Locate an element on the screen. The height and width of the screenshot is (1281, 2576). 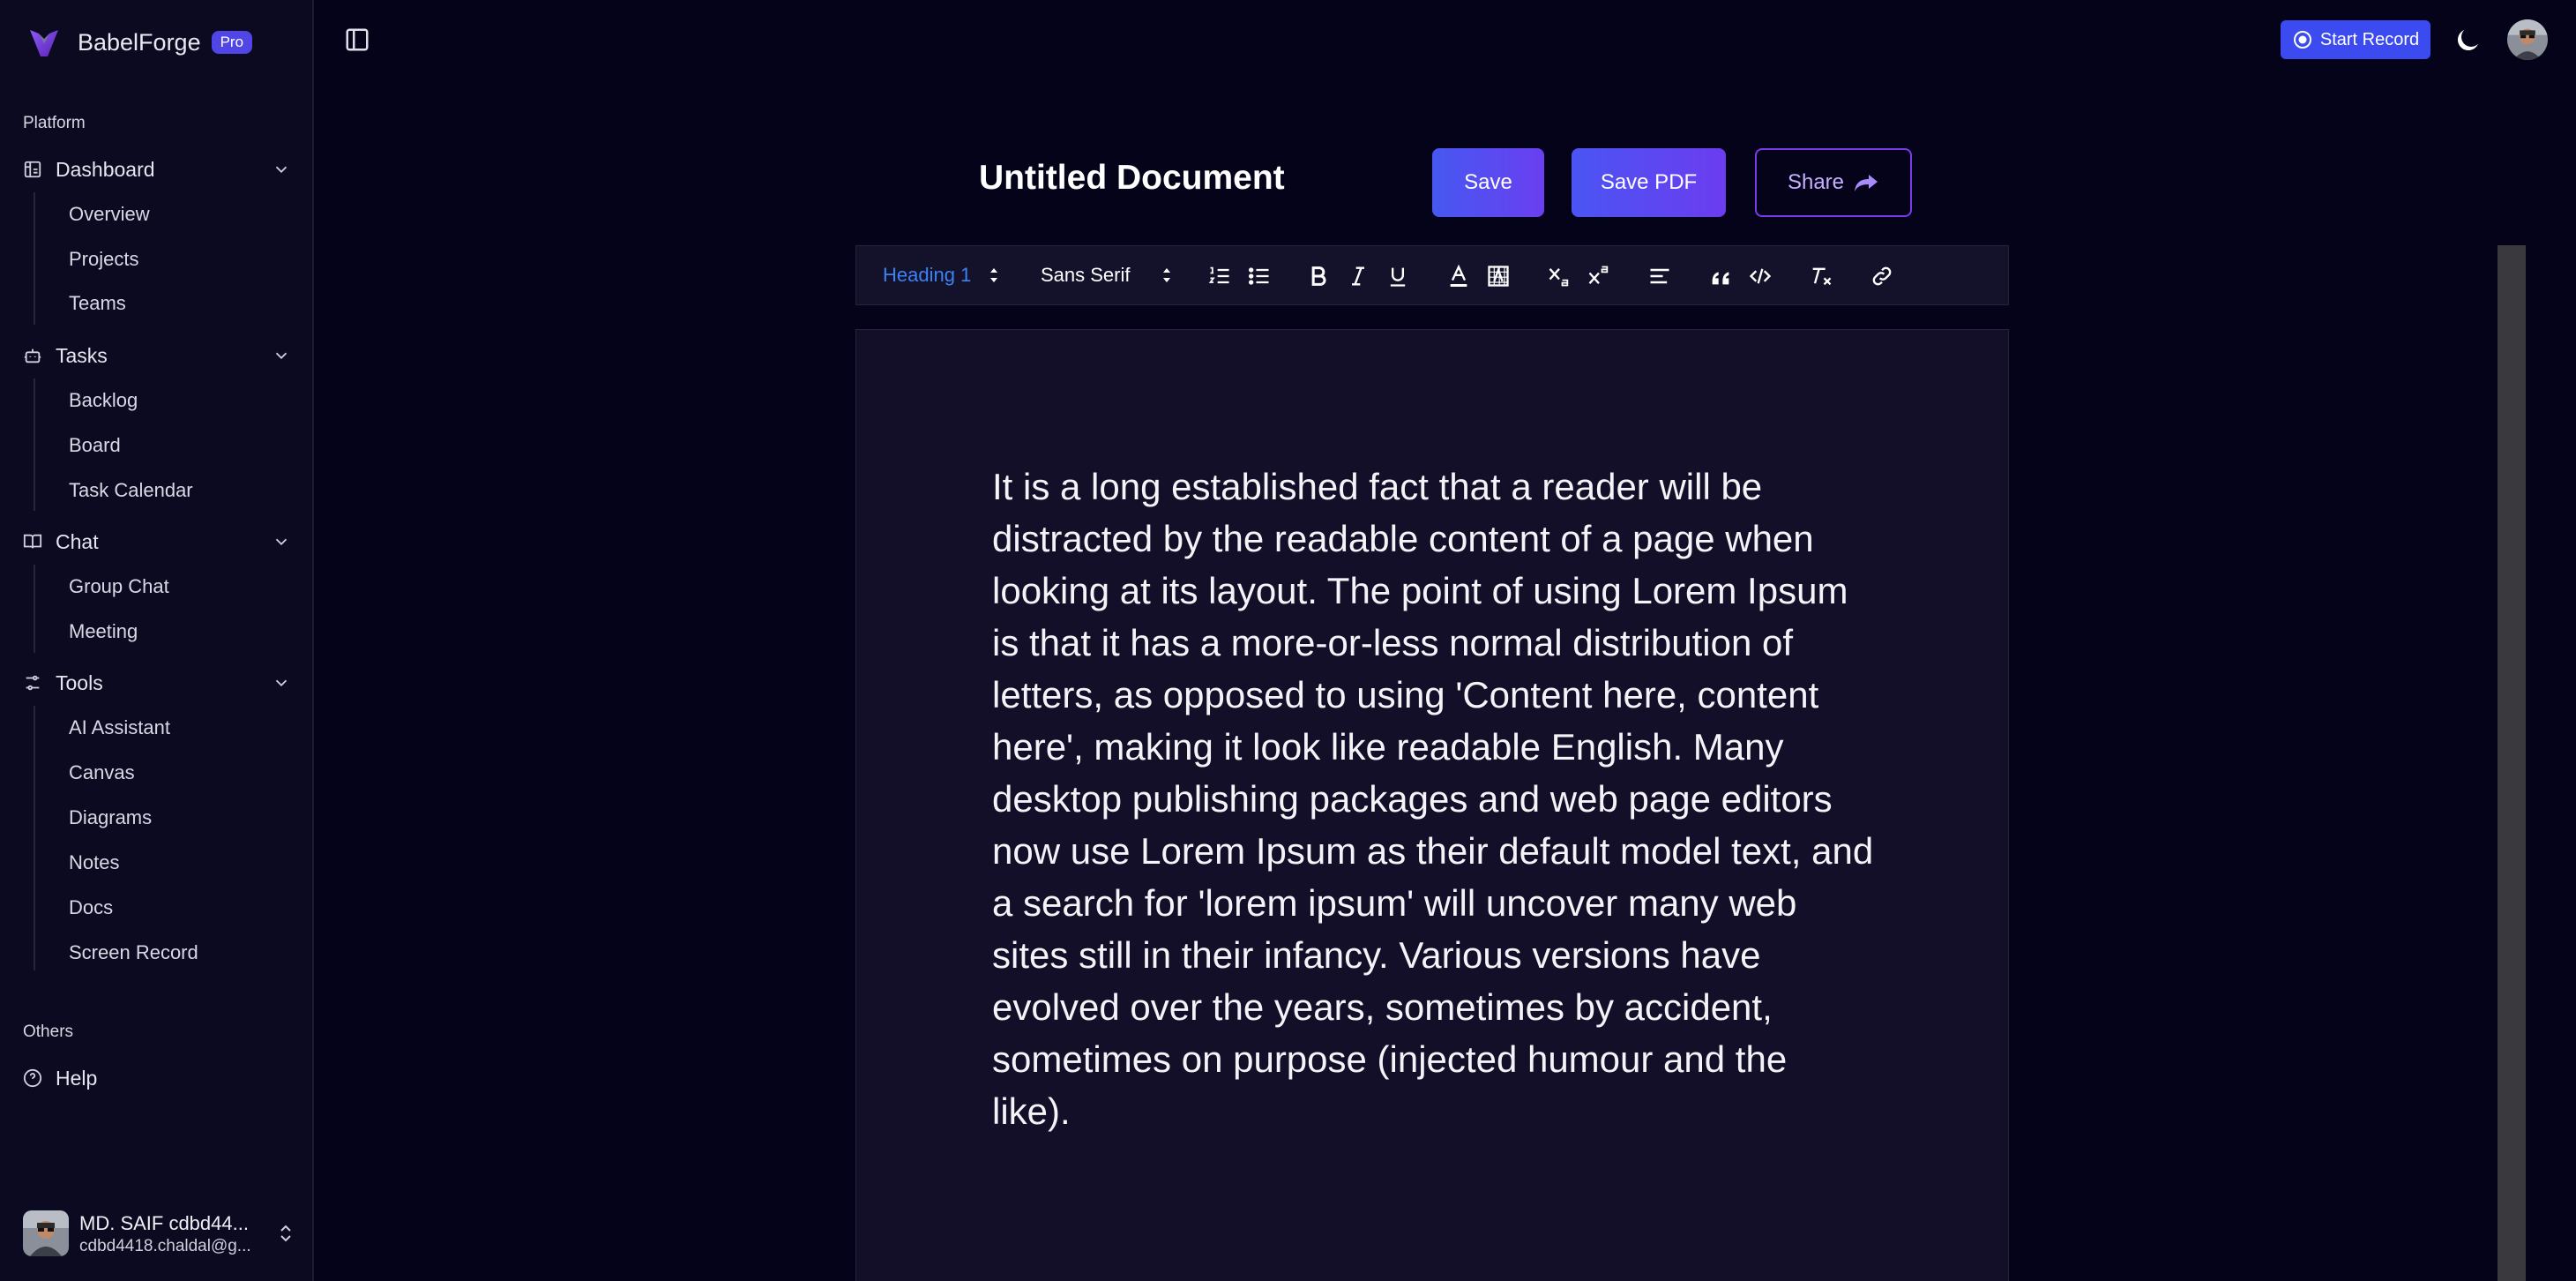
bullet-list-icon is located at coordinates (1259, 276).